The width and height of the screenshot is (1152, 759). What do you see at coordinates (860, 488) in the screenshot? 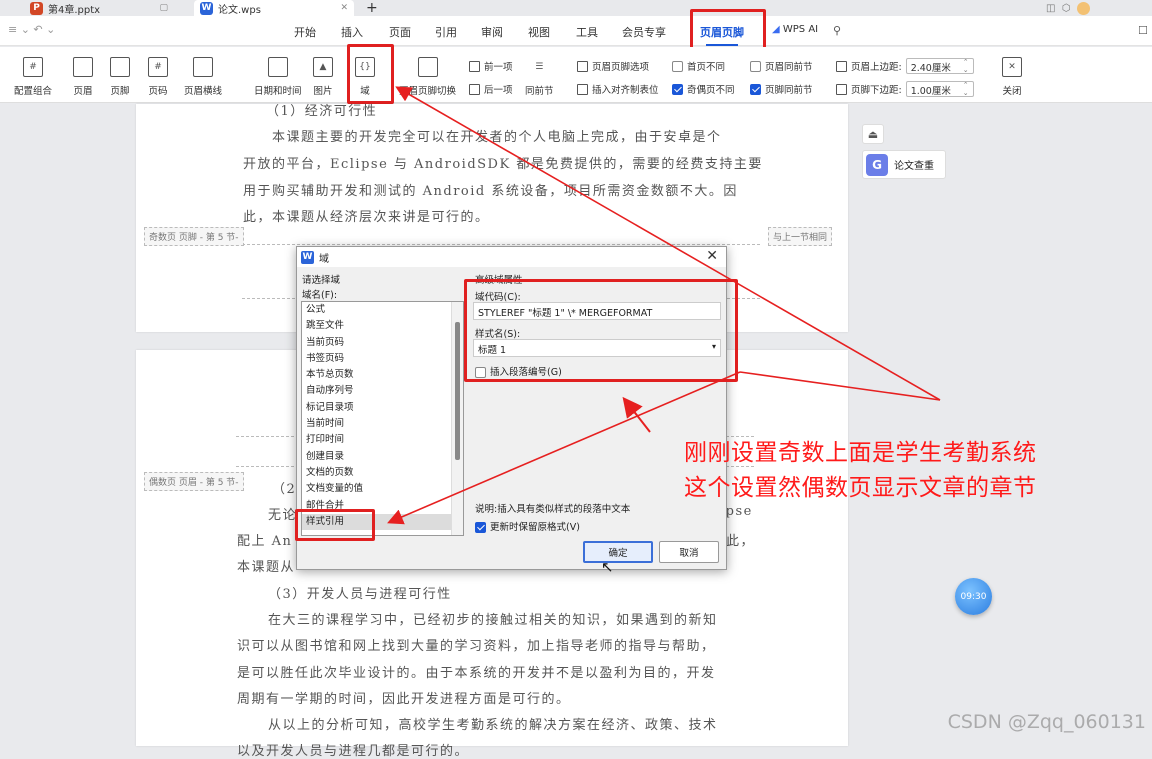
I see `annotation-line-2: 这个设置然偶数页显示文章的章节` at bounding box center [860, 488].